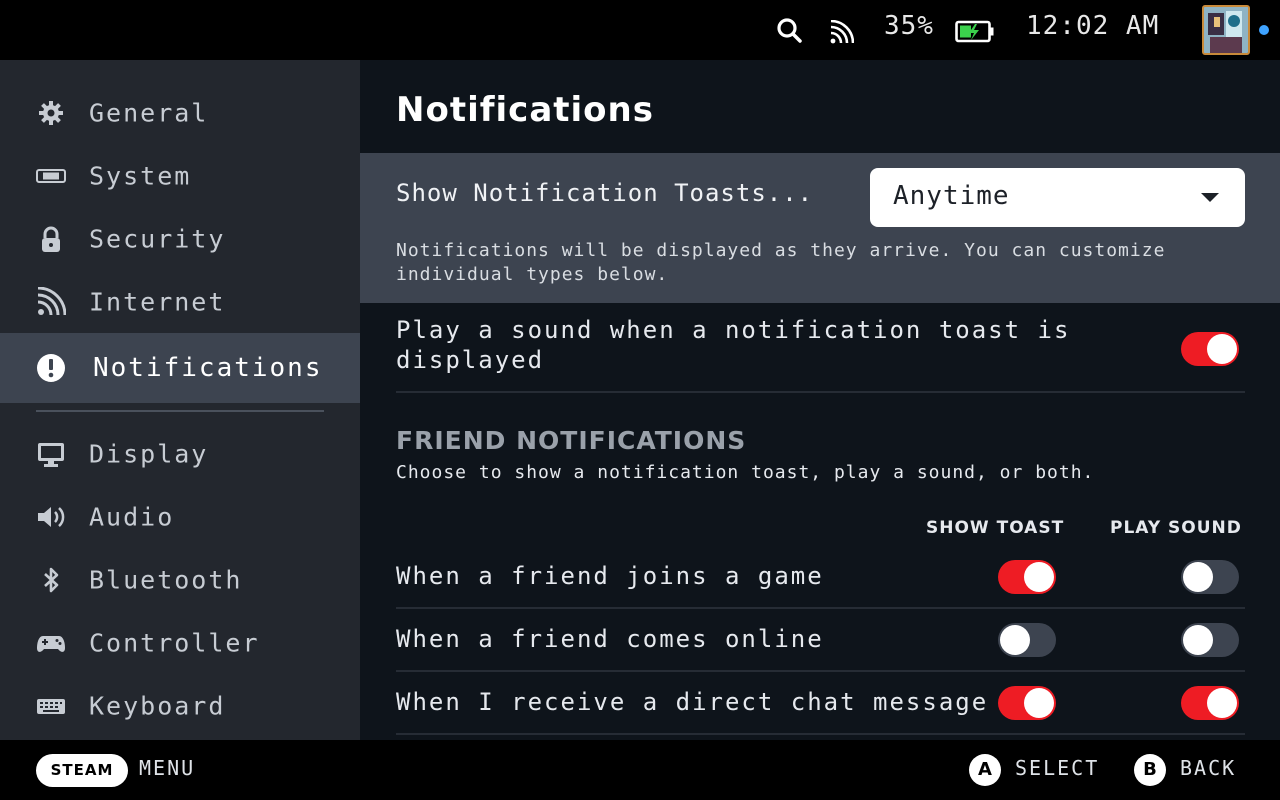  Describe the element at coordinates (51, 706) in the screenshot. I see `keyboard-icon` at that location.